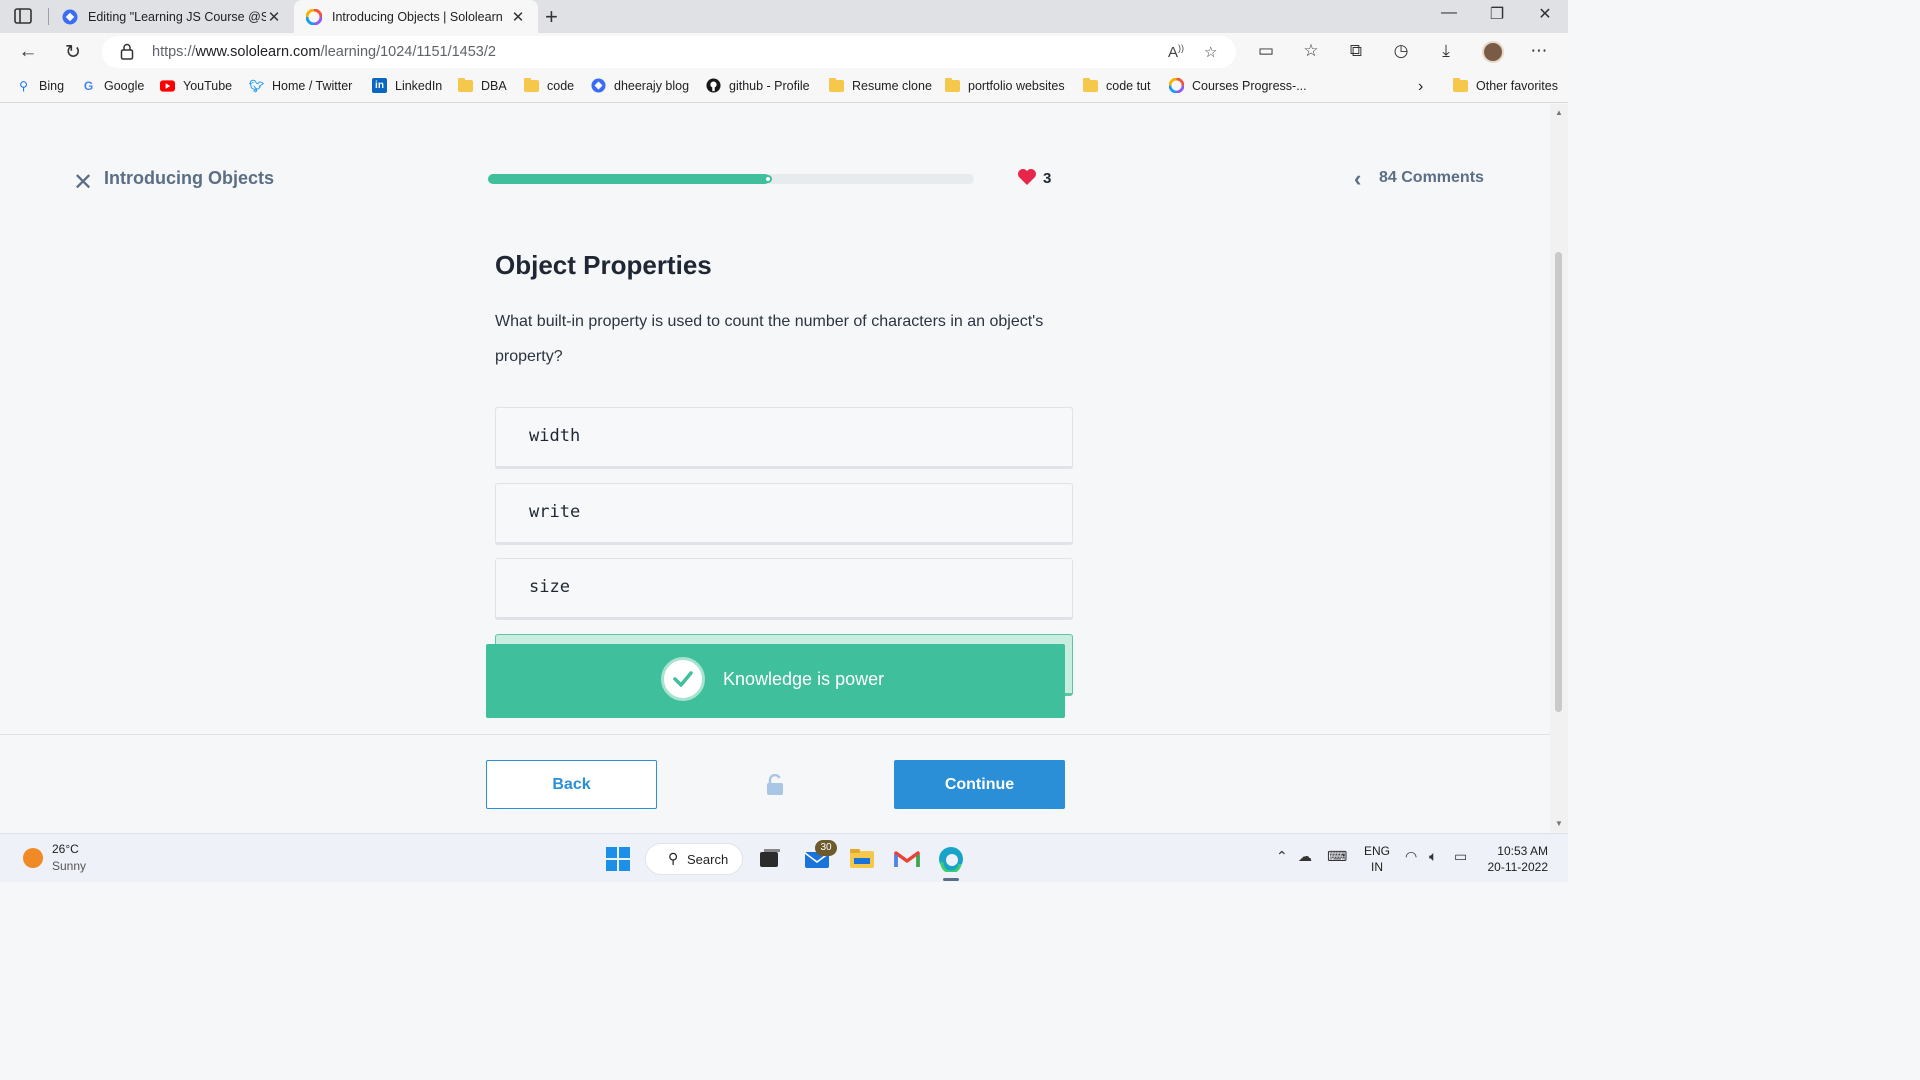 Image resolution: width=1920 pixels, height=1080 pixels. What do you see at coordinates (1356, 51) in the screenshot?
I see `collections-icon: ⧉` at bounding box center [1356, 51].